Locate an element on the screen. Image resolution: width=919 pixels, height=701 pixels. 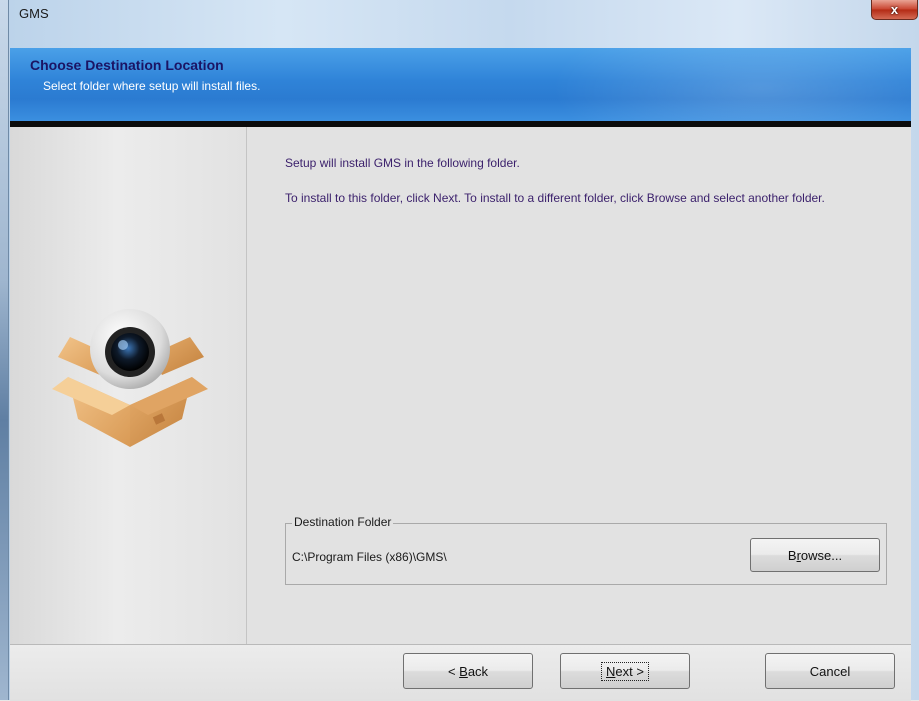
close-icon: x is located at coordinates (894, 9).